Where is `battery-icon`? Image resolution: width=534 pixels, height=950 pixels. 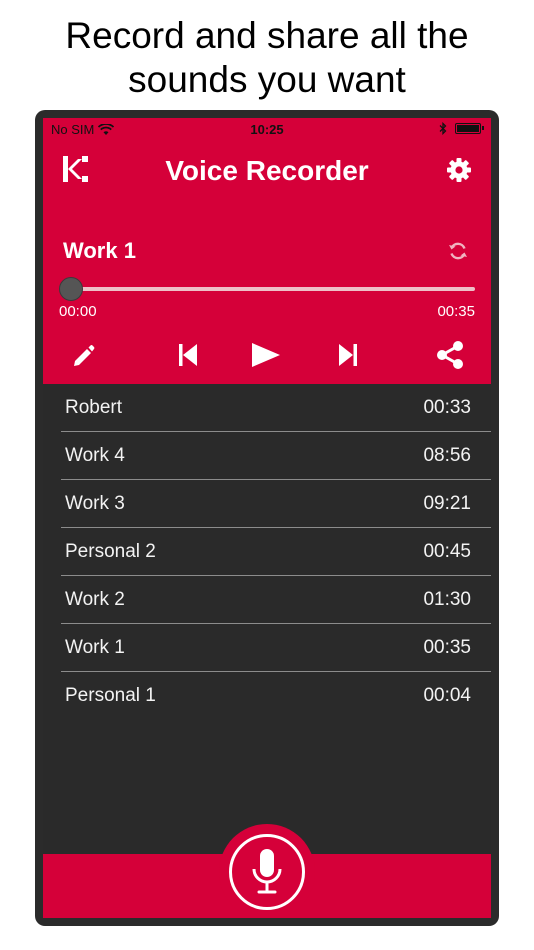
battery-icon is located at coordinates (469, 128).